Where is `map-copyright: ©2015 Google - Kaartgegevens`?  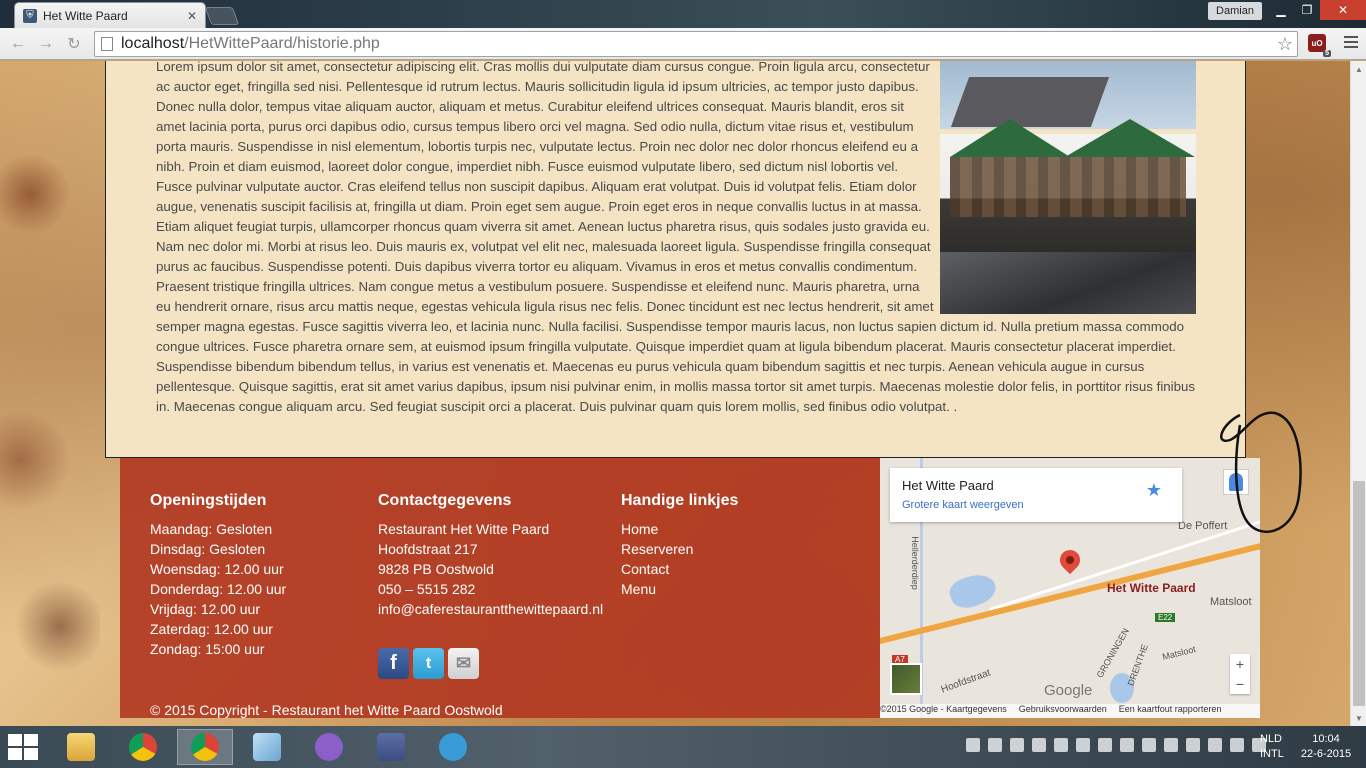 map-copyright: ©2015 Google - Kaartgegevens is located at coordinates (943, 709).